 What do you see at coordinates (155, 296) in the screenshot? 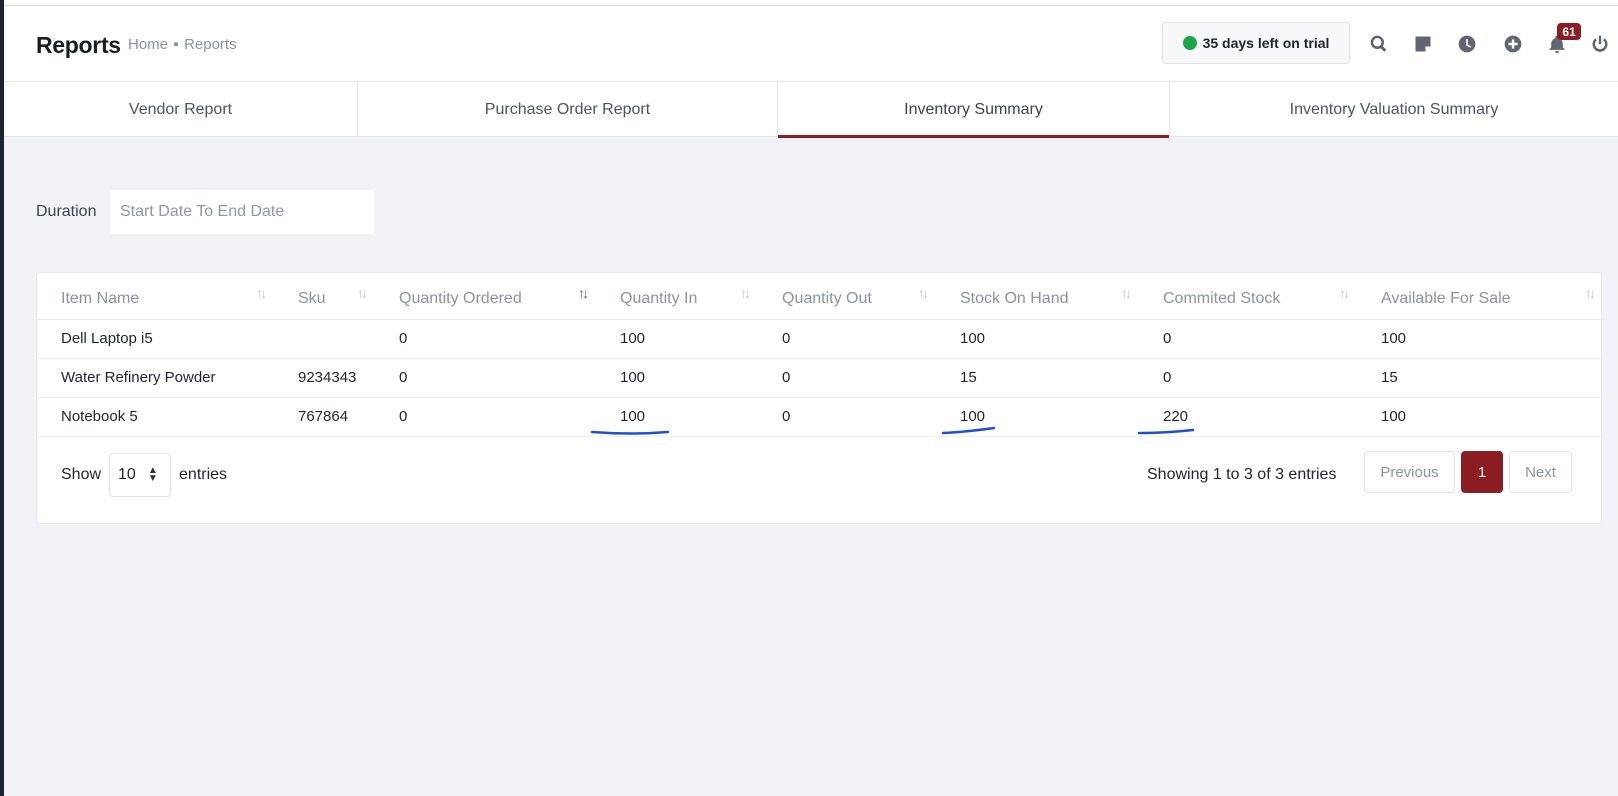
I see `column-header-item-name: Item Name ↑↓` at bounding box center [155, 296].